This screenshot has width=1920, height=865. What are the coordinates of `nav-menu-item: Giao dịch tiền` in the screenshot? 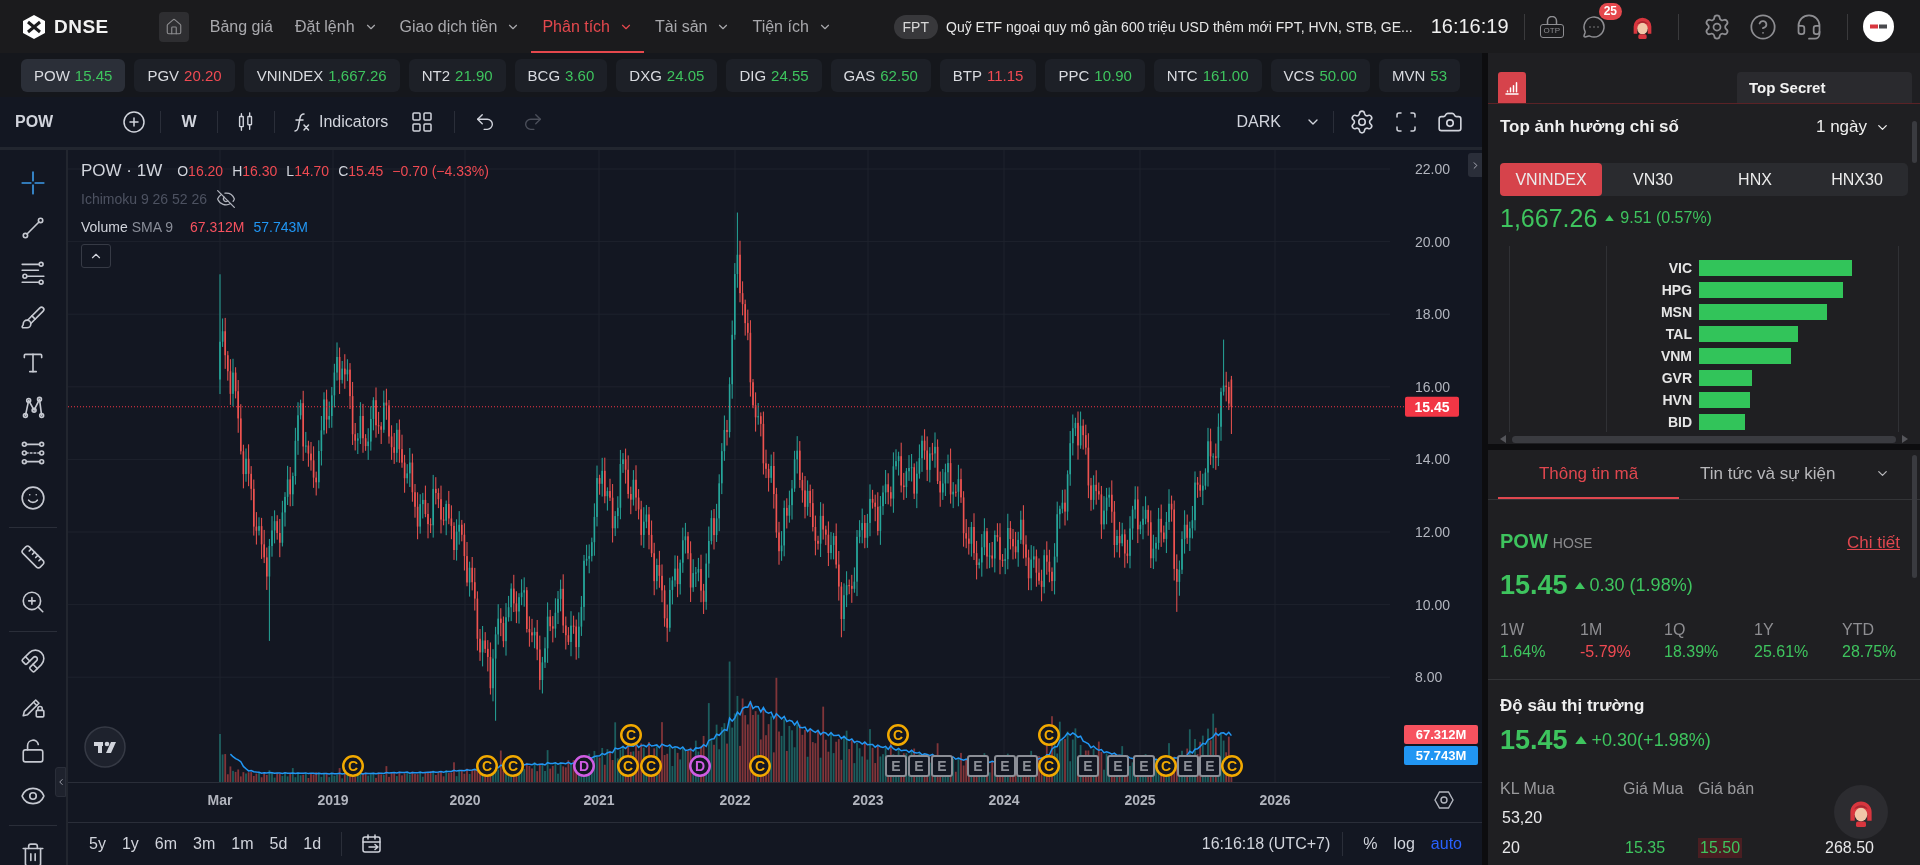 It's located at (460, 26).